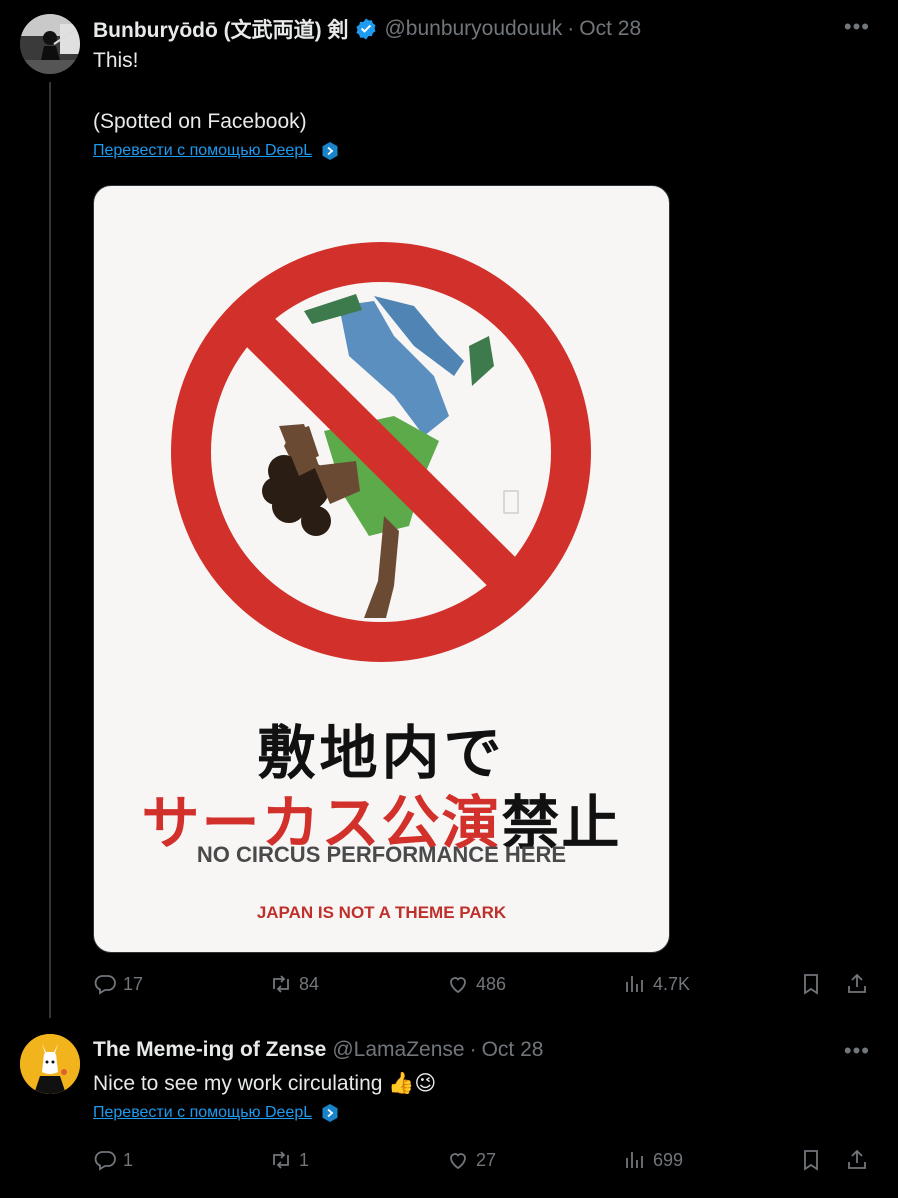 The height and width of the screenshot is (1198, 898). I want to click on views-button: 699, so click(653, 1160).